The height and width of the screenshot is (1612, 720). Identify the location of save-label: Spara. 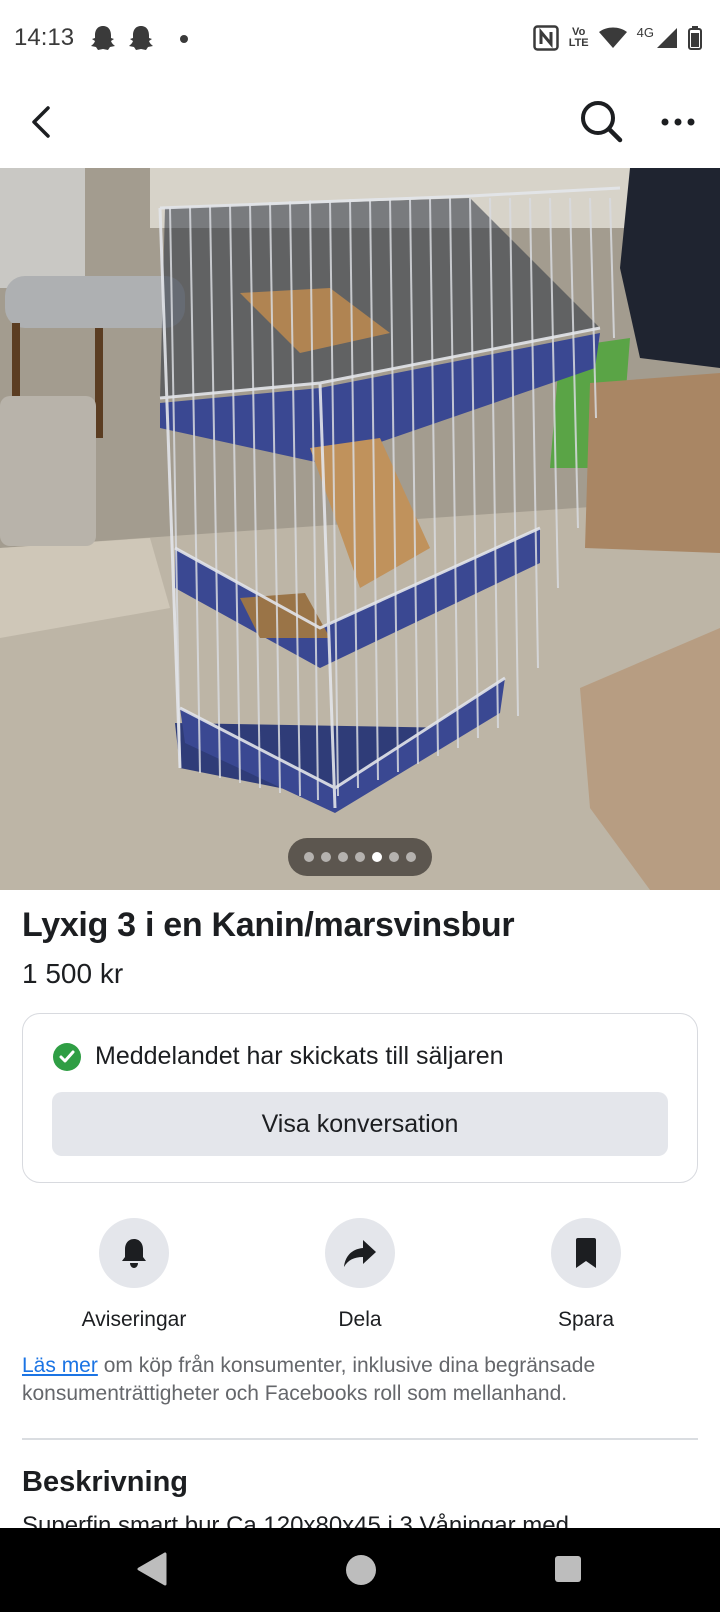
(586, 1319).